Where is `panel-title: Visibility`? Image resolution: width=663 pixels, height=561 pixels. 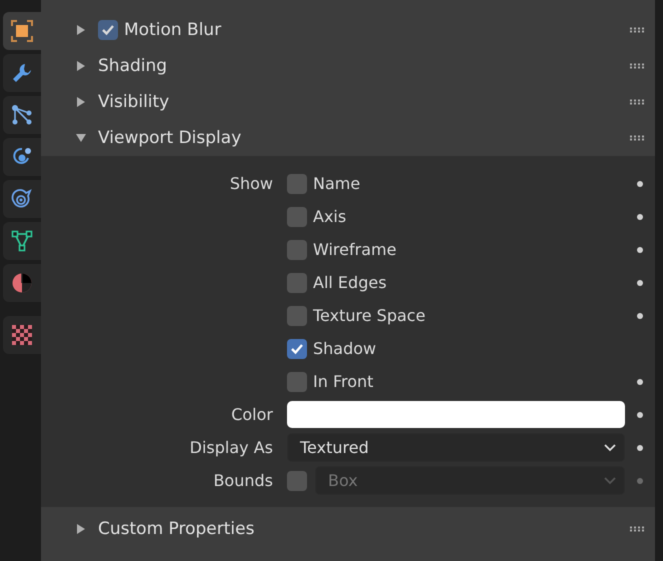
panel-title: Visibility is located at coordinates (134, 102).